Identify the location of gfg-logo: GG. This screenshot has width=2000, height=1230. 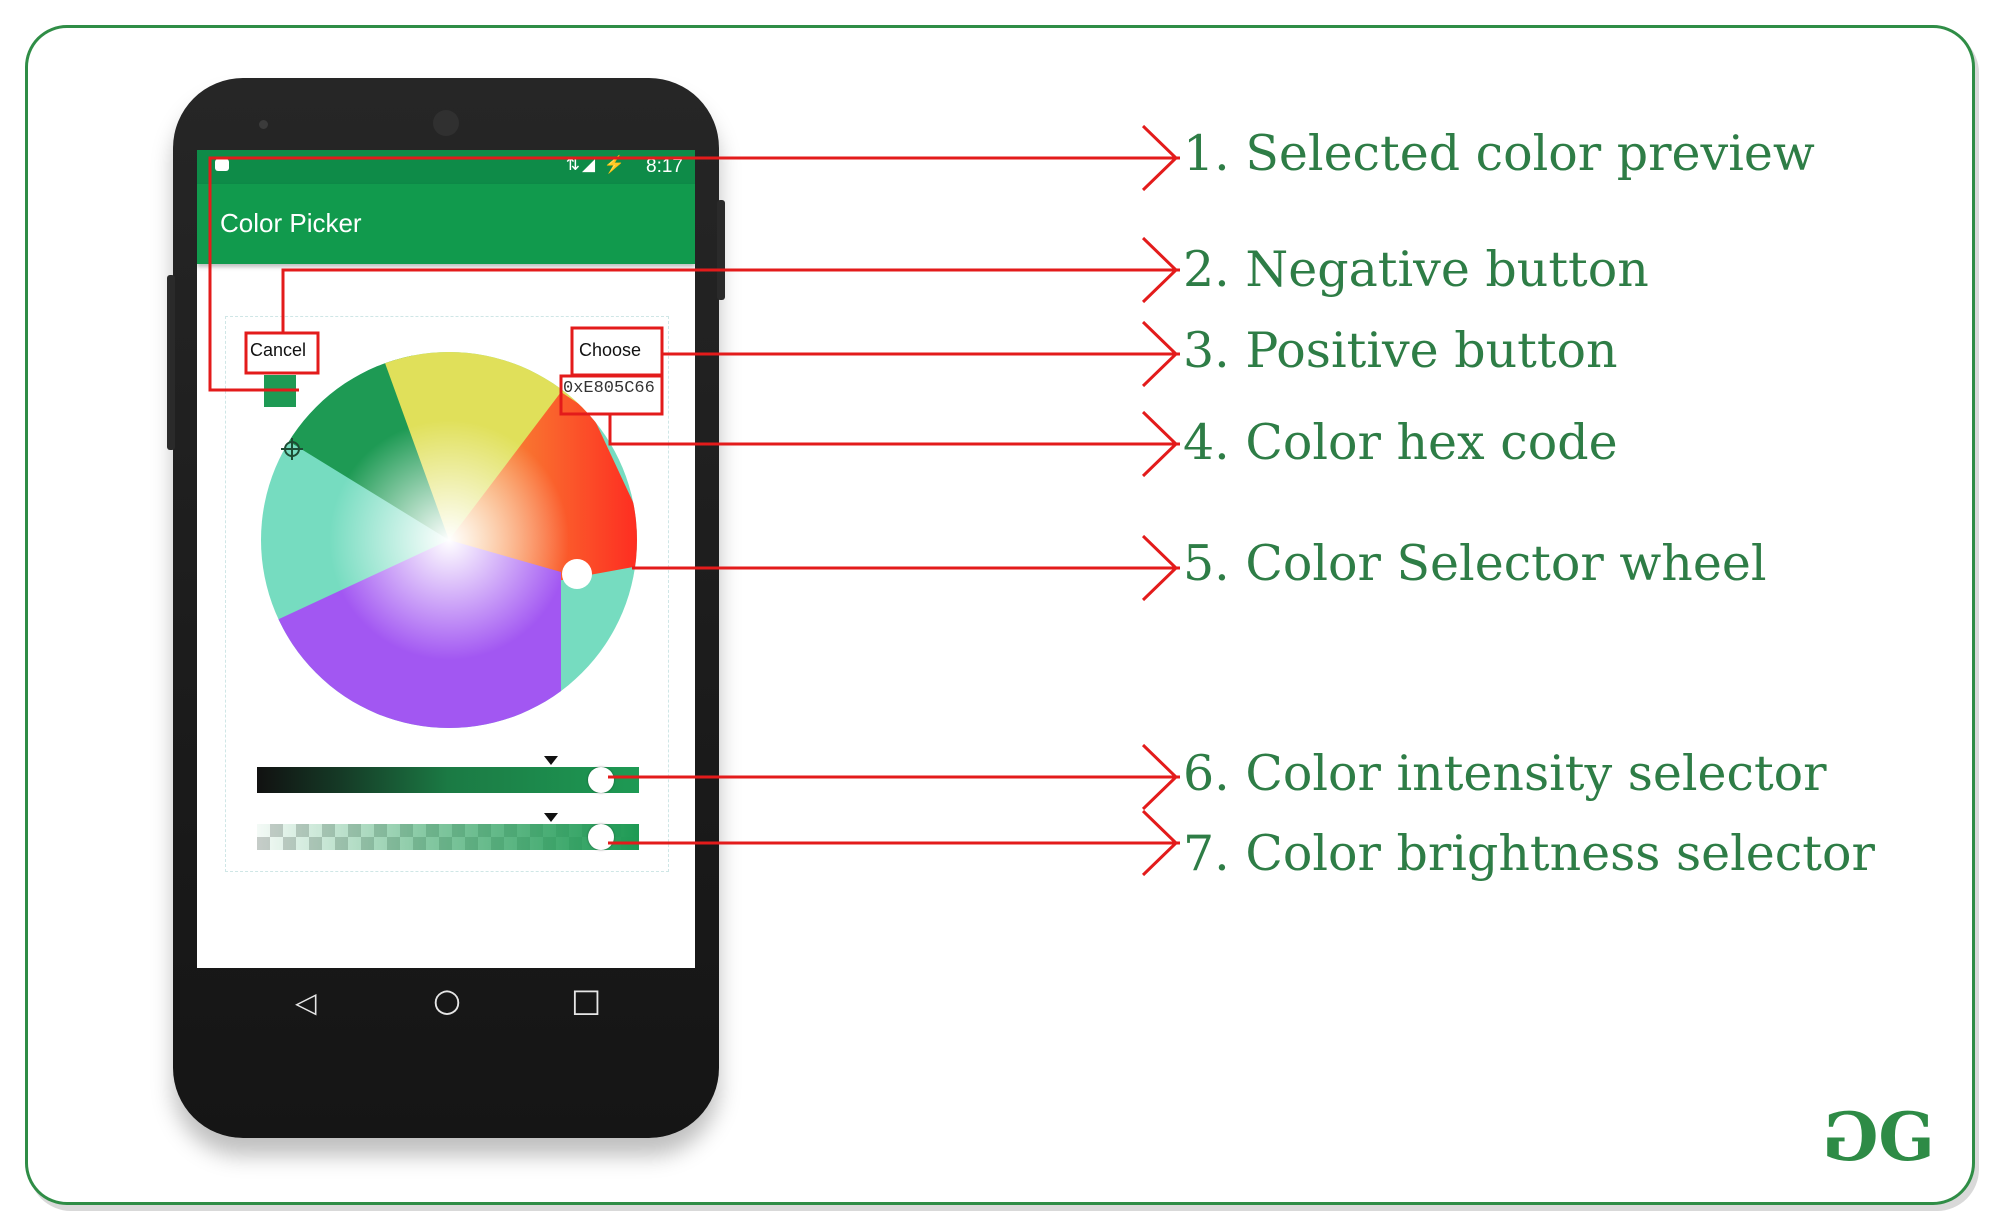
(1881, 1137).